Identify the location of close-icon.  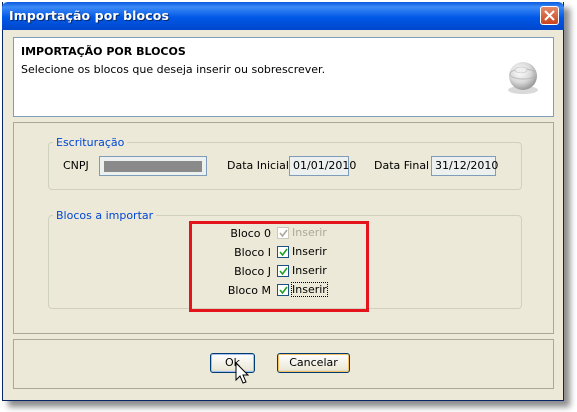
(549, 15).